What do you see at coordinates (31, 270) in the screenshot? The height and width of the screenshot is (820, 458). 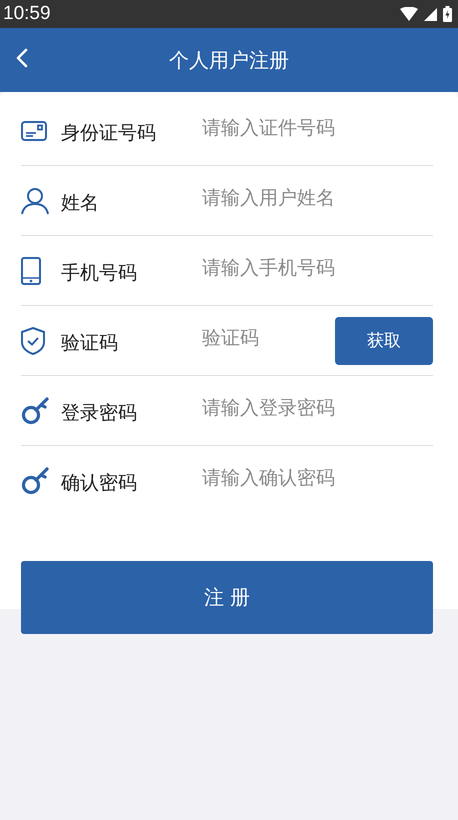 I see `phone-icon` at bounding box center [31, 270].